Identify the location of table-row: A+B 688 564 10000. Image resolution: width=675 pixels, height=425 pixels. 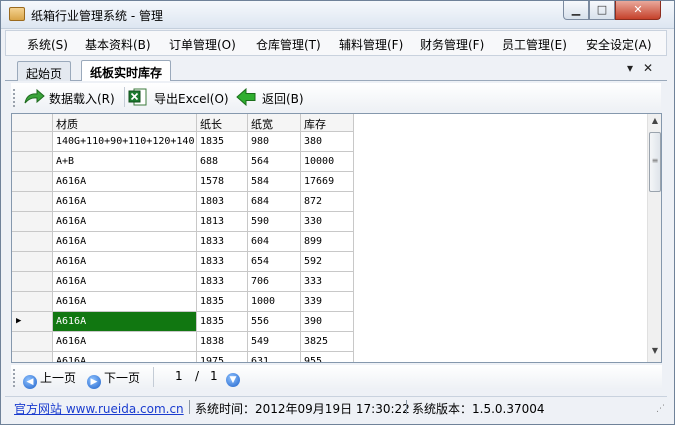
(183, 162).